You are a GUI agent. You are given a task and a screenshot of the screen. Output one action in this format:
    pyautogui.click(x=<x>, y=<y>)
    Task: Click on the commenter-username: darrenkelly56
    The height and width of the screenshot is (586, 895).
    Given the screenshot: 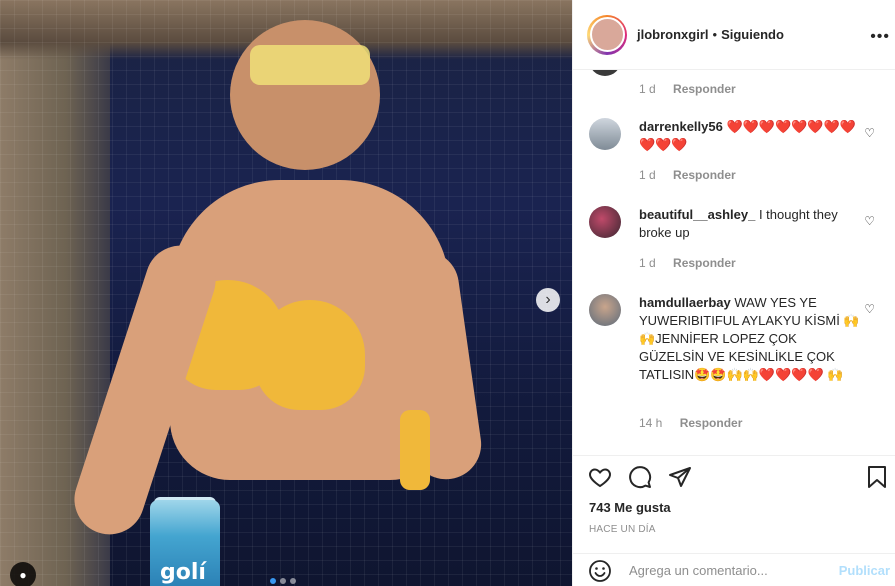 What is the action you would take?
    pyautogui.click(x=681, y=126)
    